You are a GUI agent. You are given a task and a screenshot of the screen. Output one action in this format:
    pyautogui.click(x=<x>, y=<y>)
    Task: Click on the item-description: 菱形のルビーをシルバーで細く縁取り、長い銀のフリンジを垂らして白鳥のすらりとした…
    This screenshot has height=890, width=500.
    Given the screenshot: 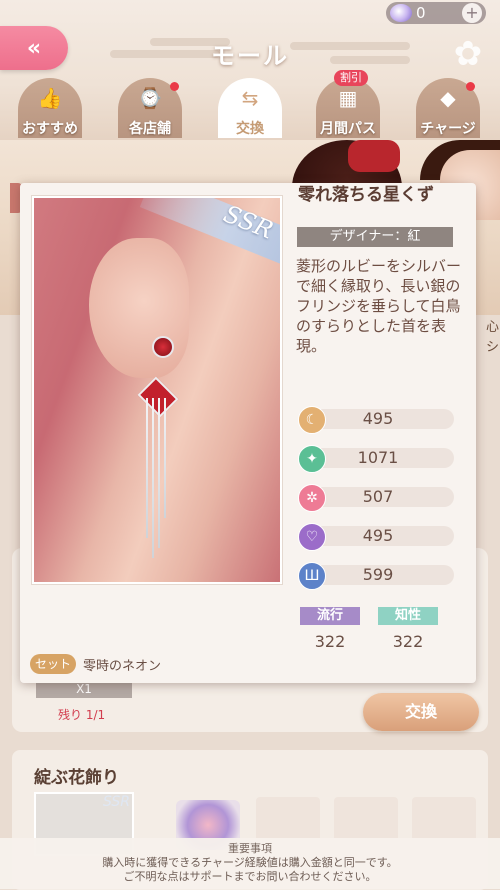 What is the action you would take?
    pyautogui.click(x=379, y=306)
    